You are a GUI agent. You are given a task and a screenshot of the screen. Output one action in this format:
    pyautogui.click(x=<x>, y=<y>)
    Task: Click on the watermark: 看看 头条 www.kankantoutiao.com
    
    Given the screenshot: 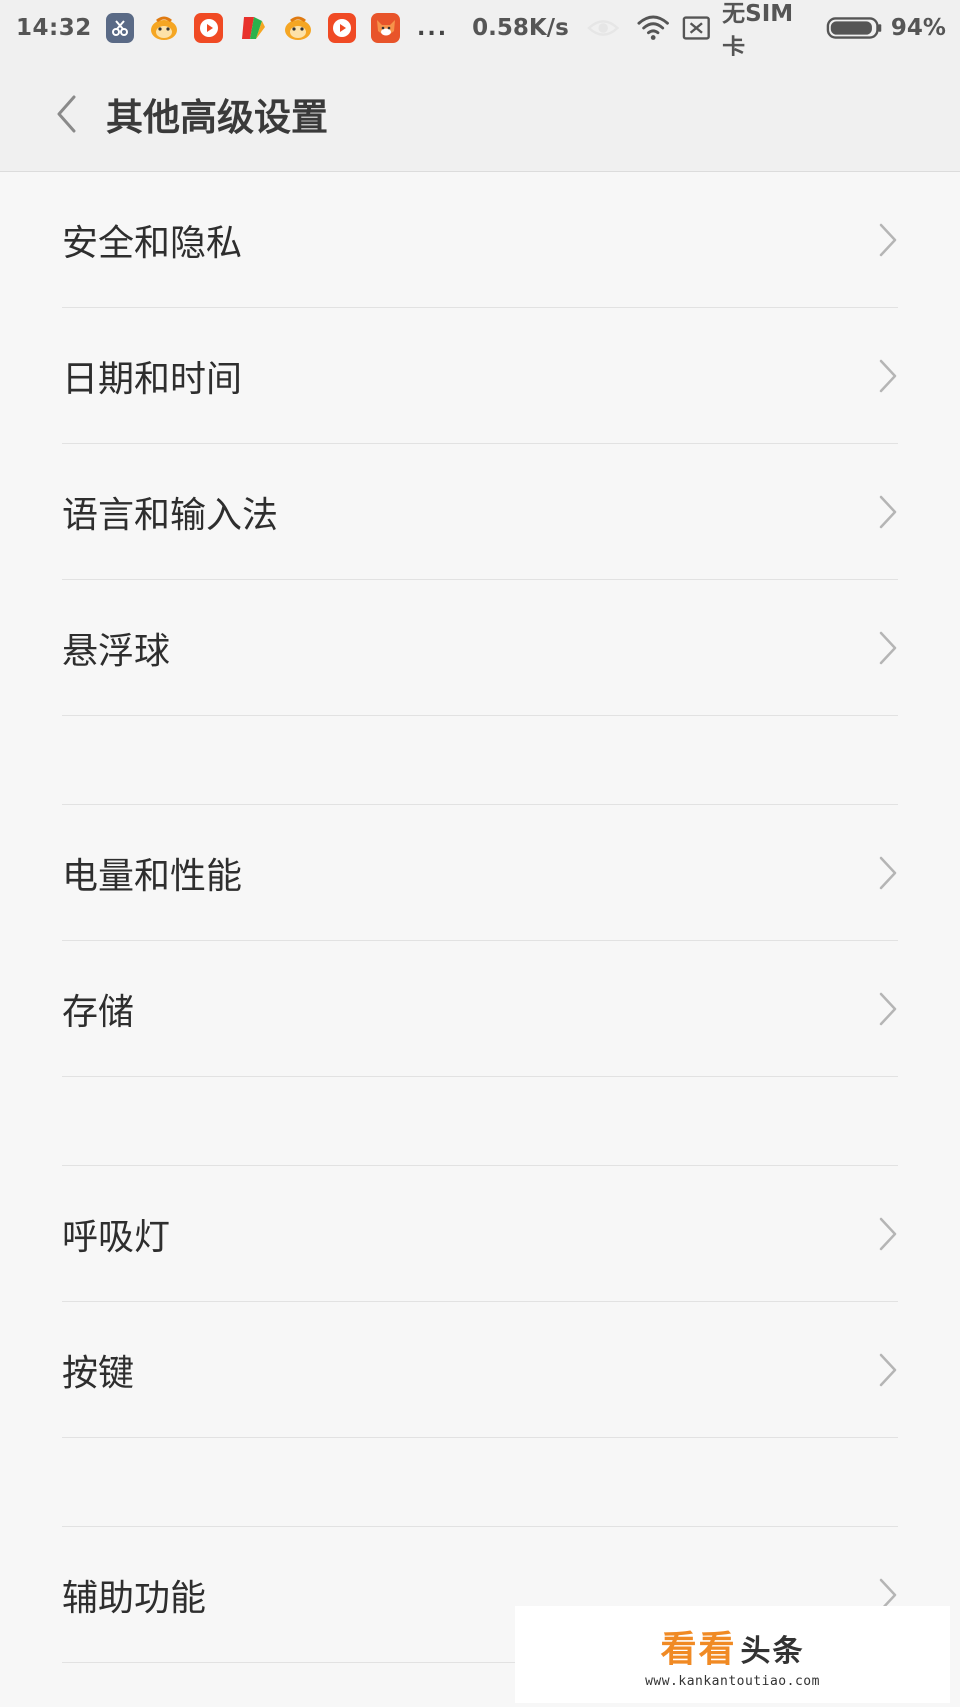 What is the action you would take?
    pyautogui.click(x=732, y=1654)
    